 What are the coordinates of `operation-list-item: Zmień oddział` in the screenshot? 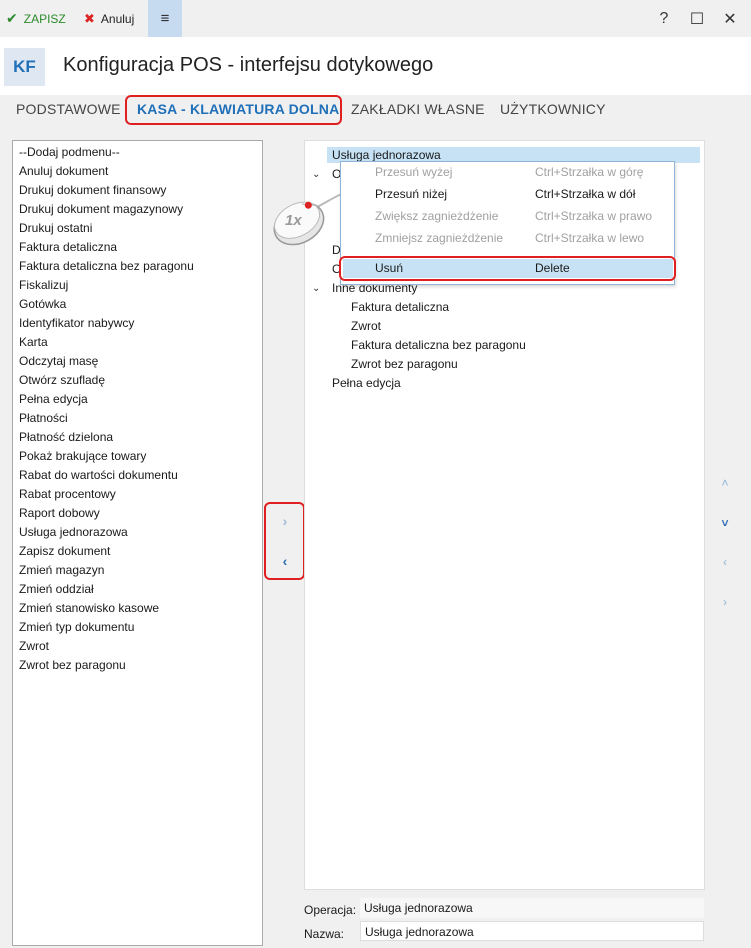 It's located at (56, 589).